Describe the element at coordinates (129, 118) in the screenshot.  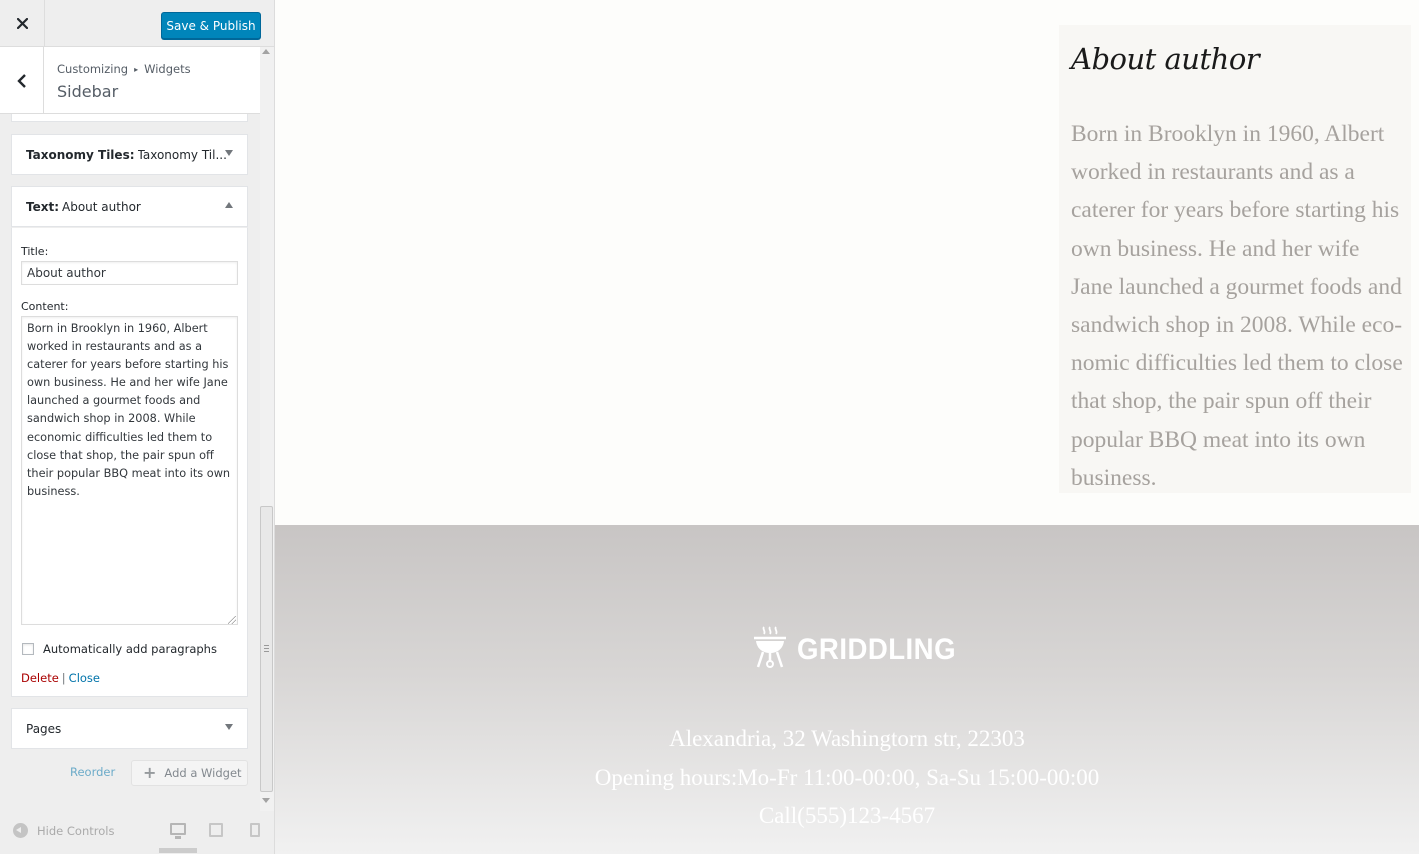
I see `previous-widget-edge` at that location.